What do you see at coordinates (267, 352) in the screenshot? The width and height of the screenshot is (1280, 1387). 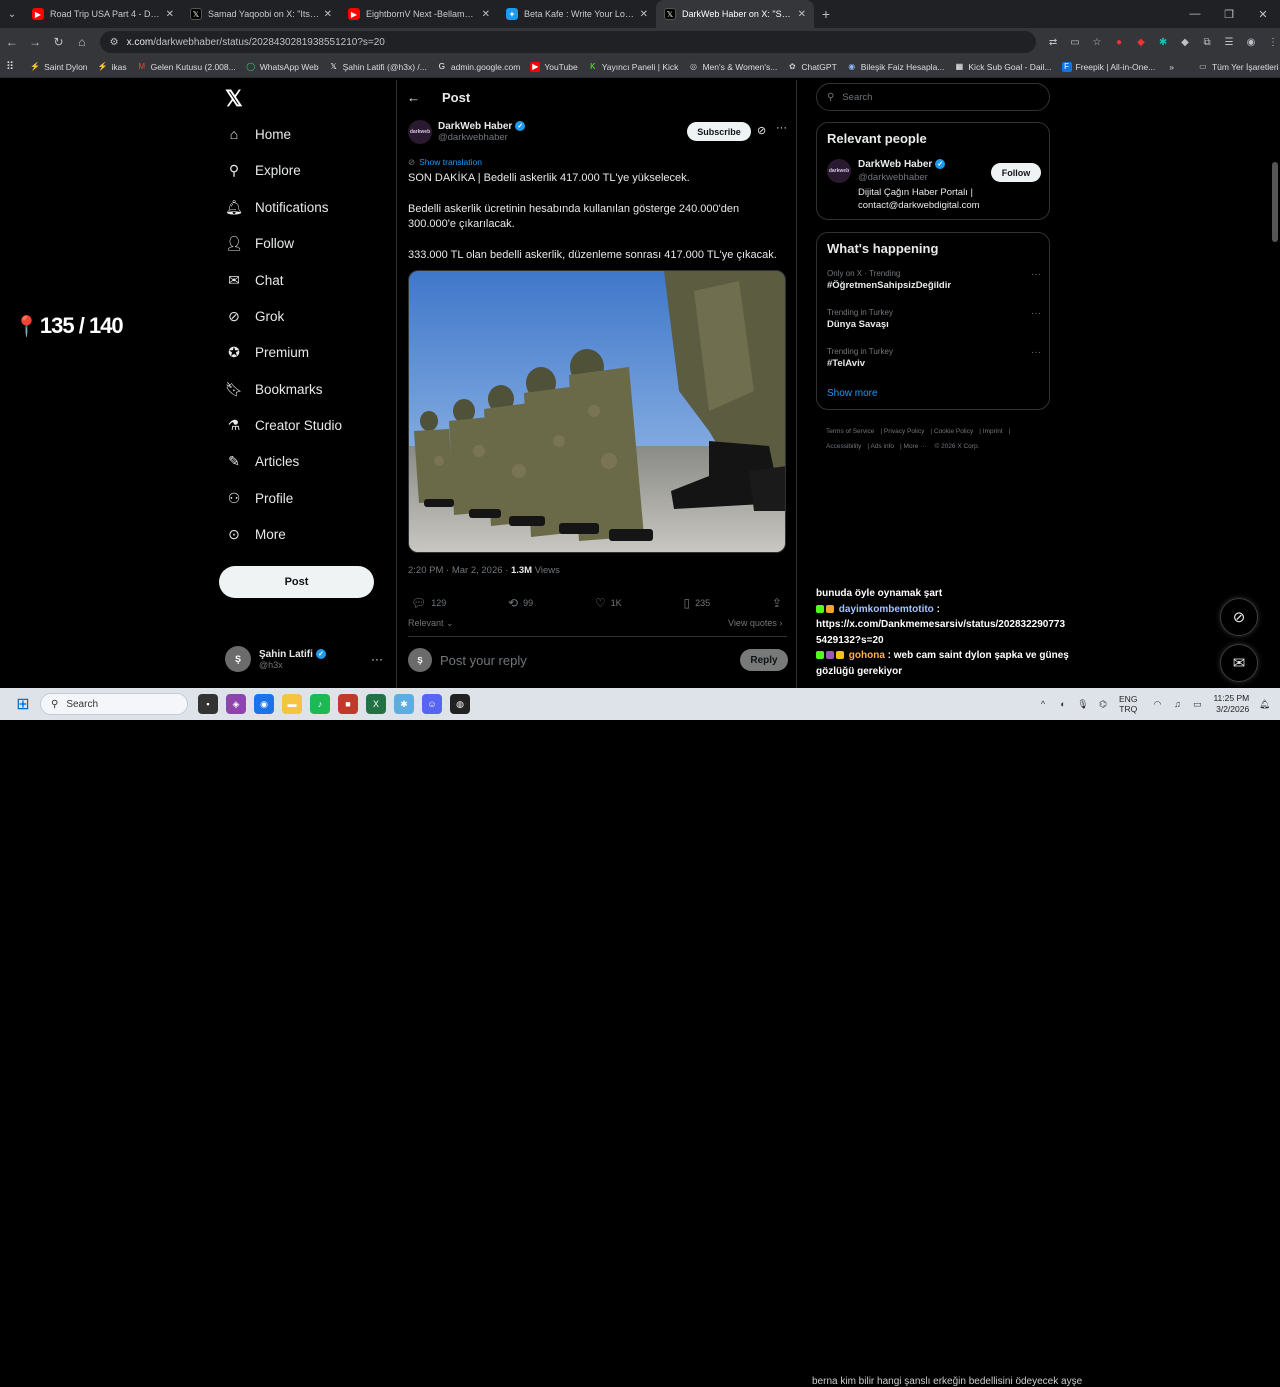 I see `nav-premium: ✪ Premium` at bounding box center [267, 352].